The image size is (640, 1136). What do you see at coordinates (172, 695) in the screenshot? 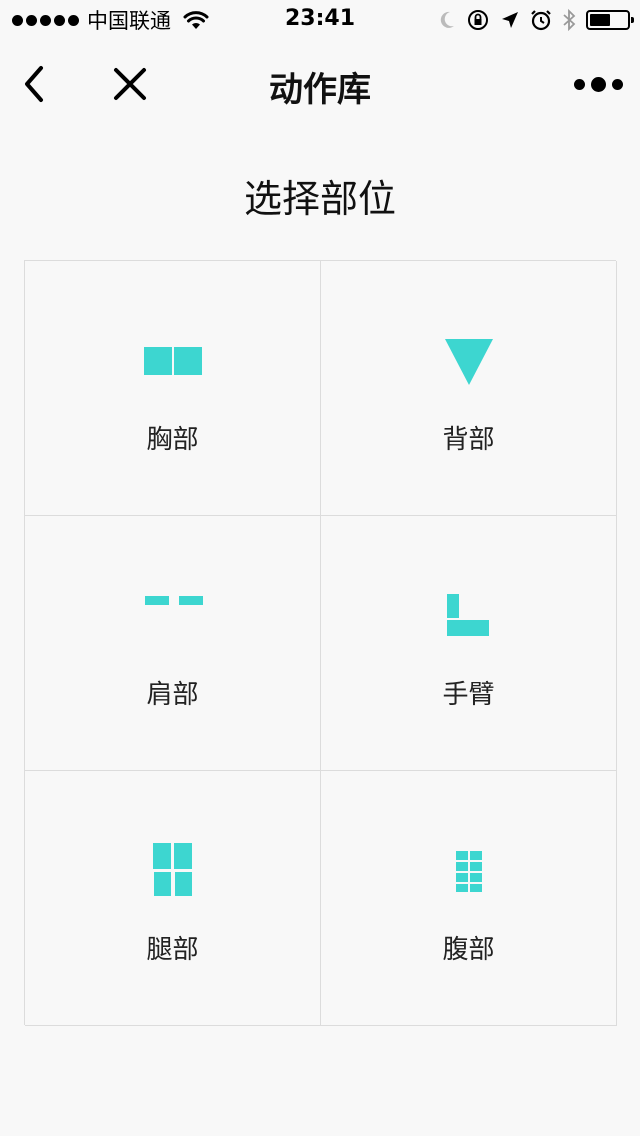
I see `body-part-label: 肩部` at bounding box center [172, 695].